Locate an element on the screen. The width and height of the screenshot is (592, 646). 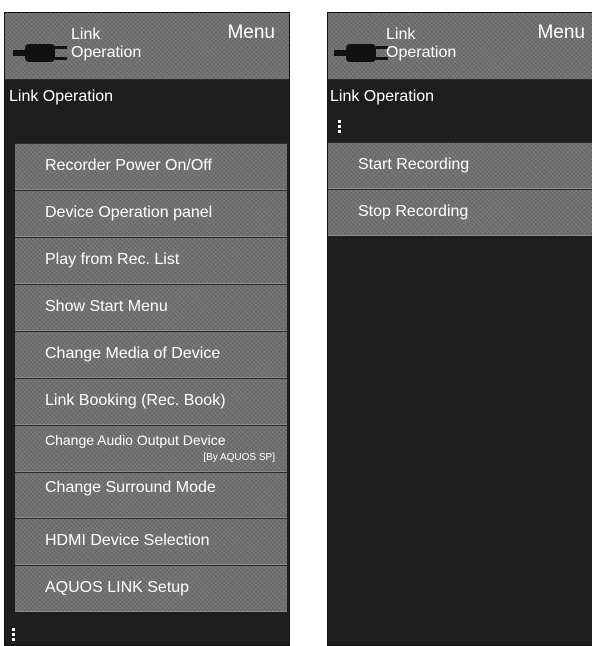
menu-item-label: Show Start Menu is located at coordinates (106, 306).